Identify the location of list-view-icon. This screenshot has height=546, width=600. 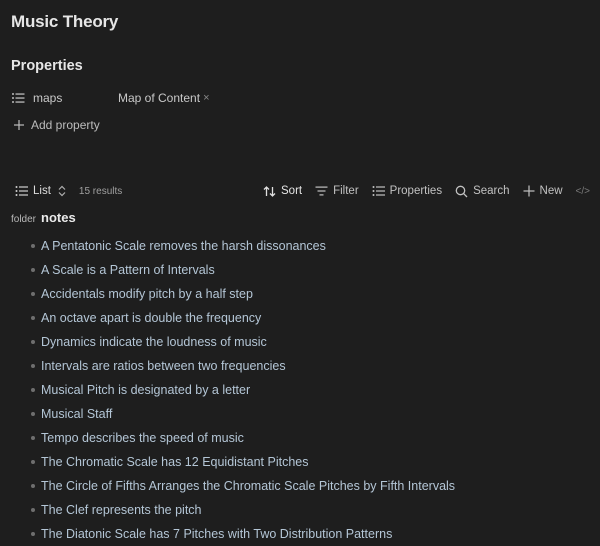
(21, 191).